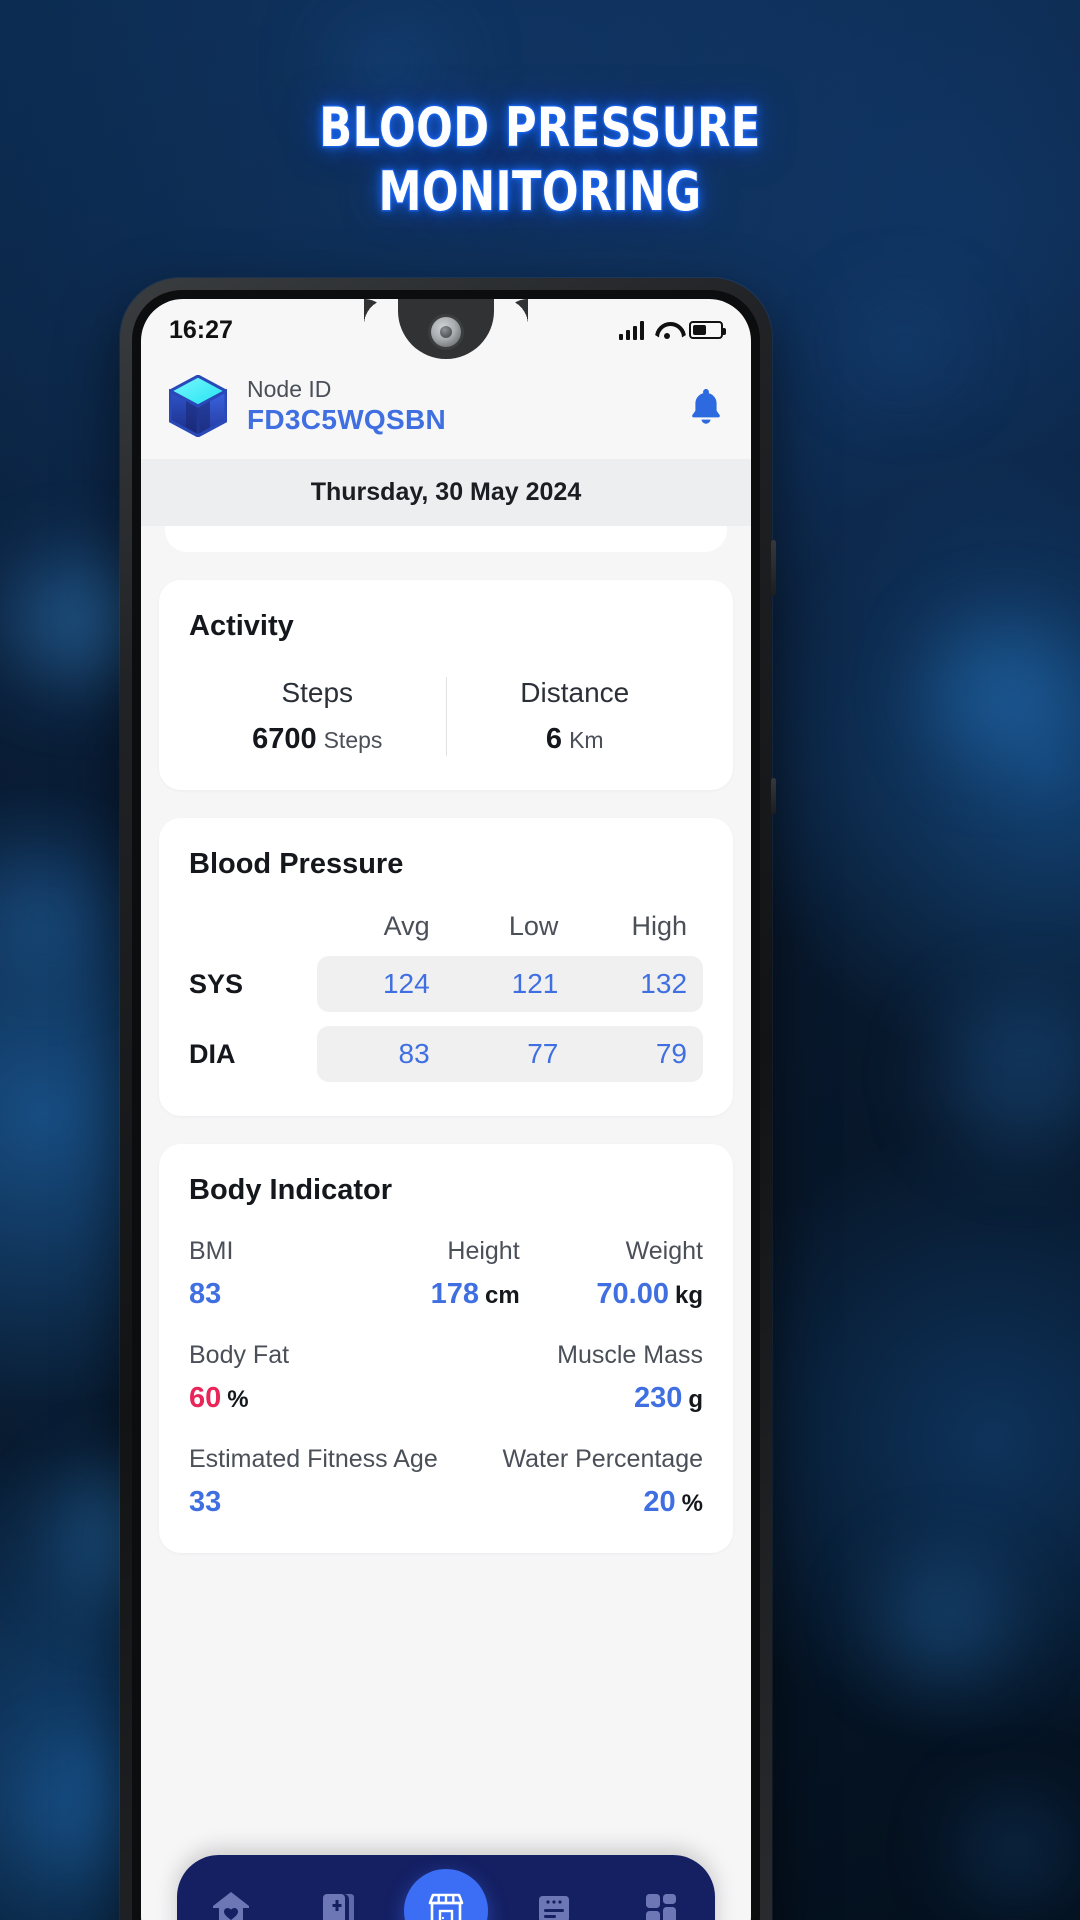  I want to click on body-indicator-row-2: Body Fat 60% Muscle Mass 230 g, so click(446, 1378).